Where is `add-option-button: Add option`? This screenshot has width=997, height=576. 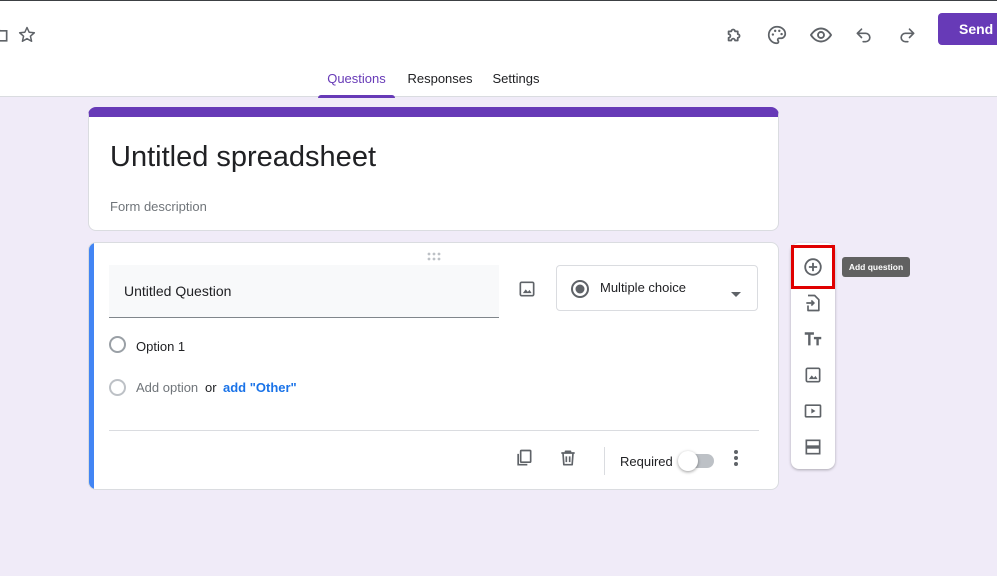
add-option-button: Add option is located at coordinates (167, 387).